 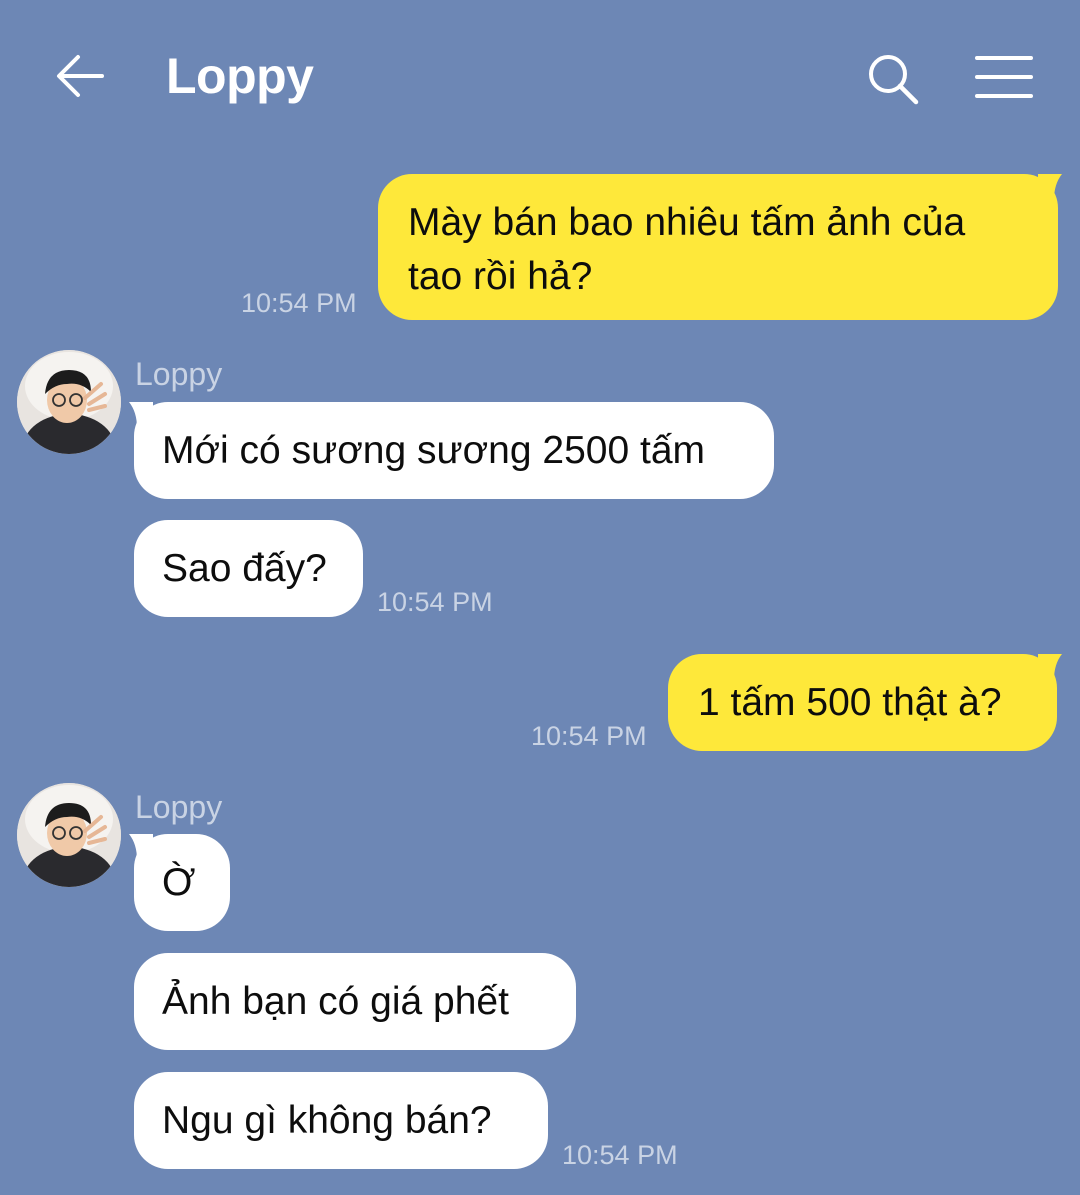 What do you see at coordinates (240, 76) in the screenshot?
I see `chat-title: Loppy` at bounding box center [240, 76].